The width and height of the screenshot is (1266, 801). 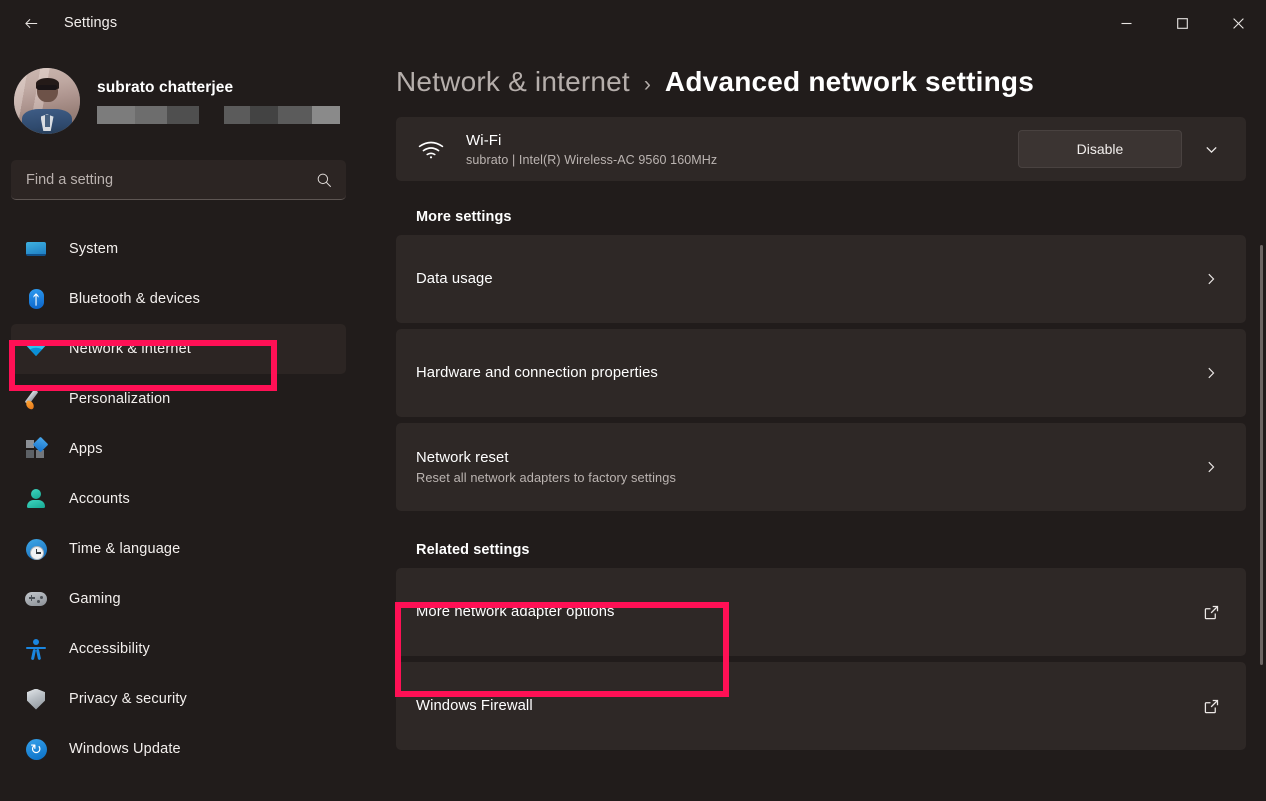 I want to click on row-windows-firewall: Windows Firewall, so click(x=821, y=706).